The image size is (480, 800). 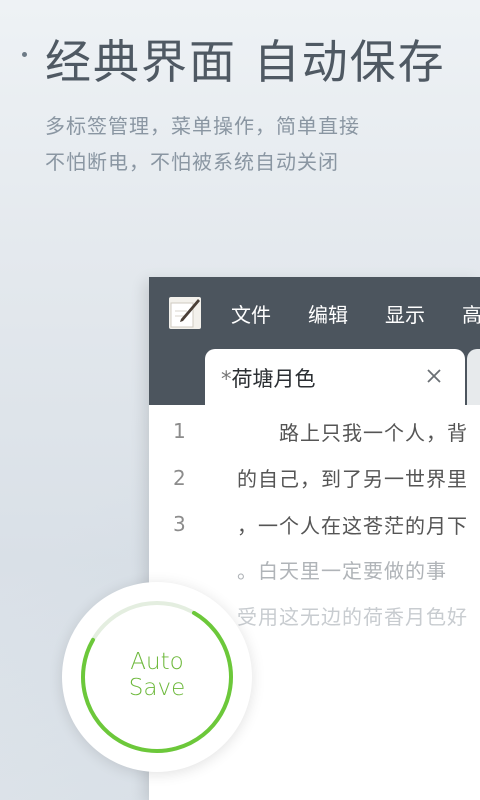 I want to click on editor-line-1: 路上只我一个人，背, so click(x=352, y=433).